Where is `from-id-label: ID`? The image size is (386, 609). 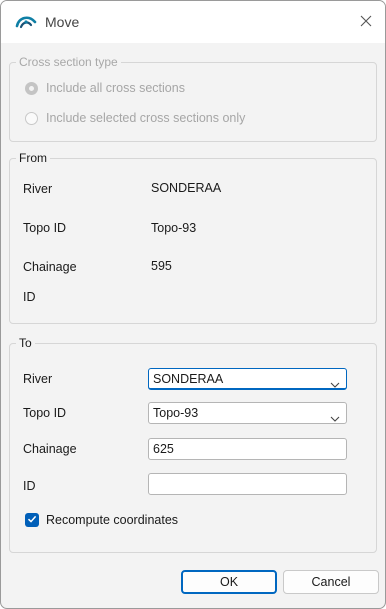 from-id-label: ID is located at coordinates (29, 297).